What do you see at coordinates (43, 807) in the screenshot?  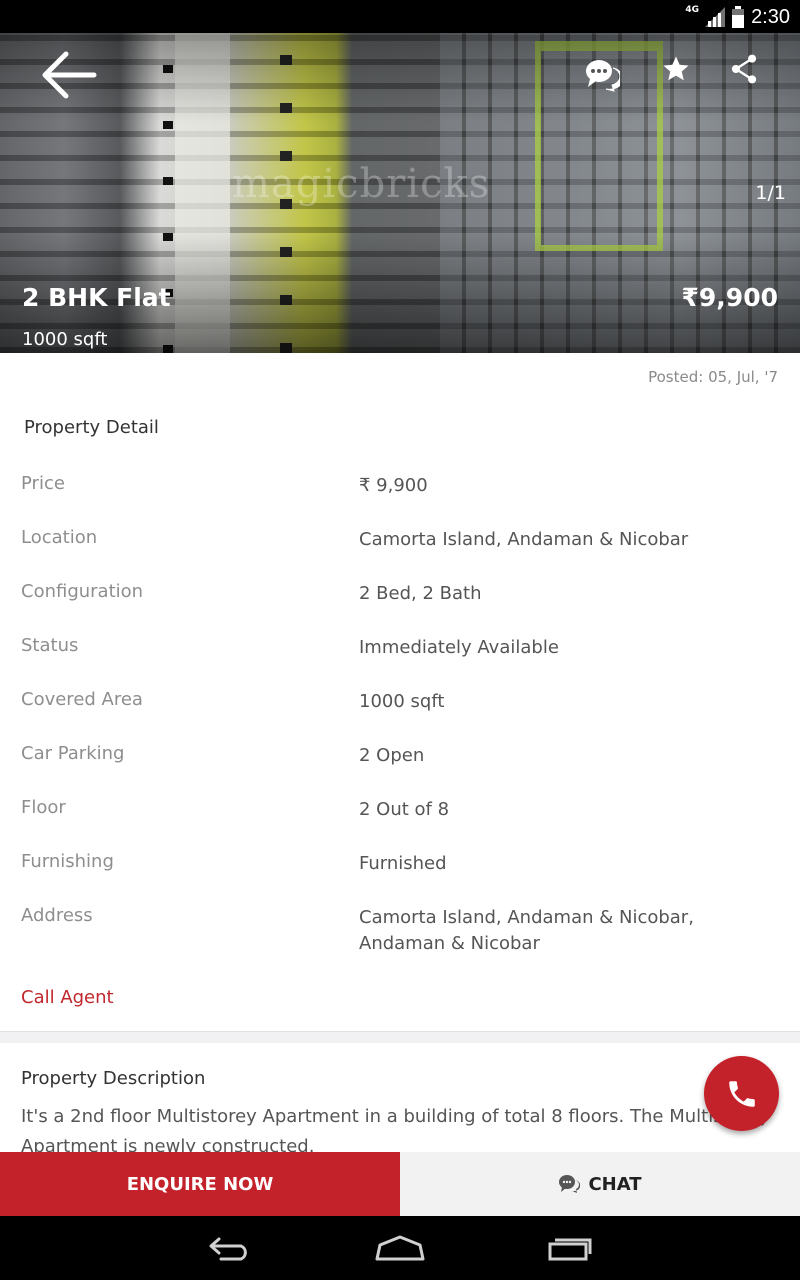 I see `detail-label: Floor` at bounding box center [43, 807].